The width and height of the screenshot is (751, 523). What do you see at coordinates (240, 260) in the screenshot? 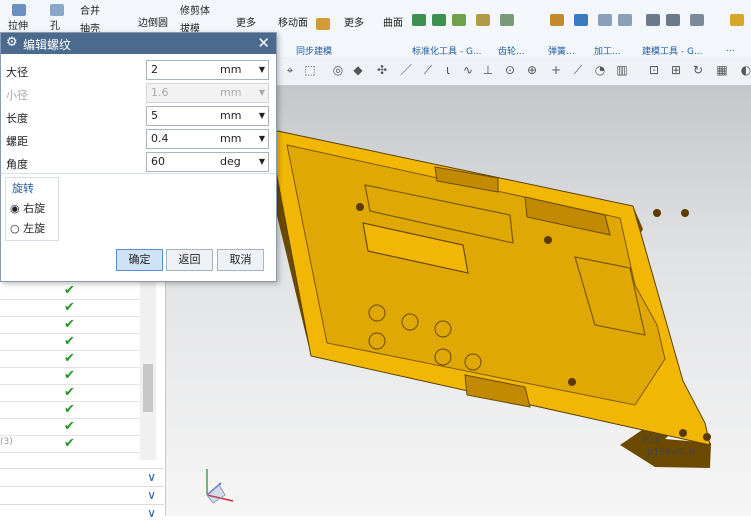
I see `cancel-button: 取消` at bounding box center [240, 260].